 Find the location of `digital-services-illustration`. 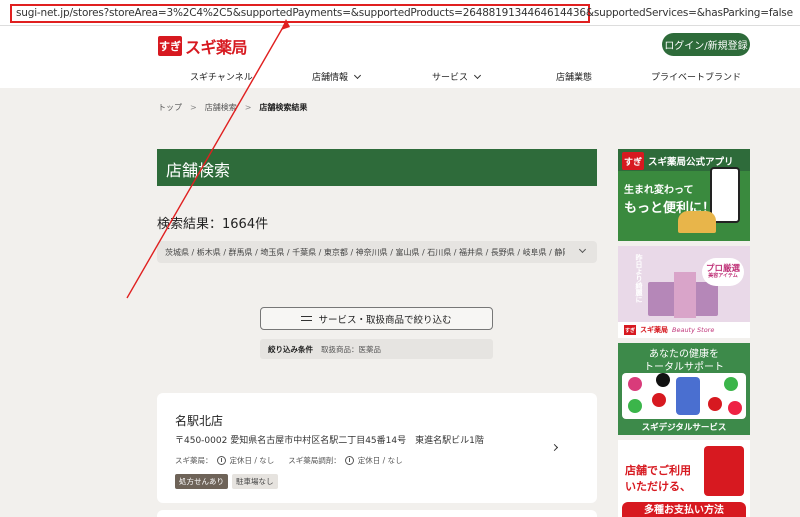

digital-services-illustration is located at coordinates (684, 396).